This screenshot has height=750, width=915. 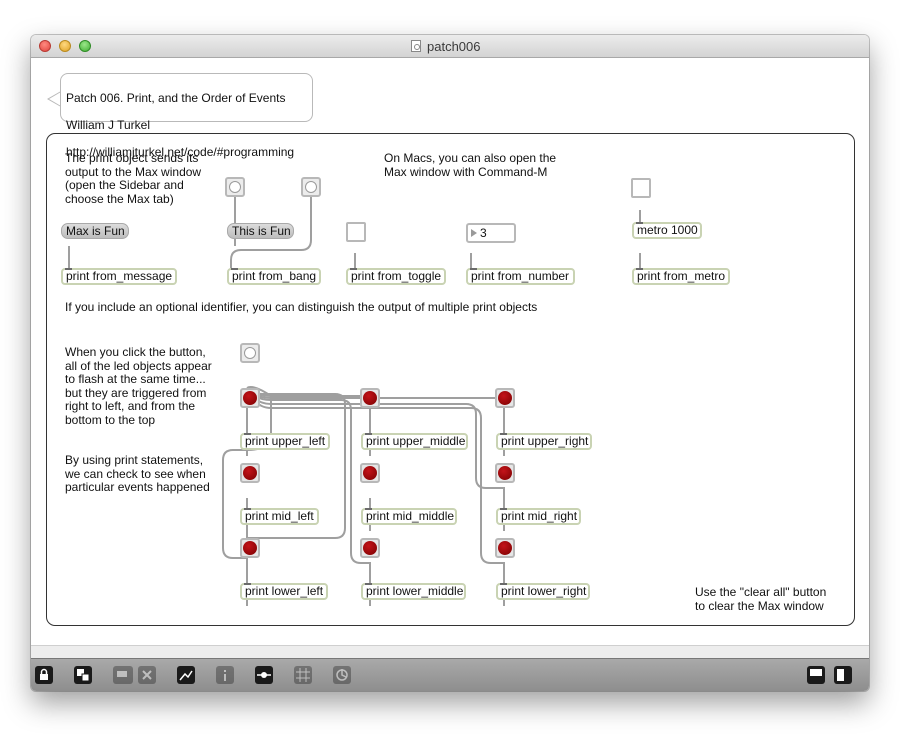 What do you see at coordinates (370, 473) in the screenshot?
I see `led-mid-middle` at bounding box center [370, 473].